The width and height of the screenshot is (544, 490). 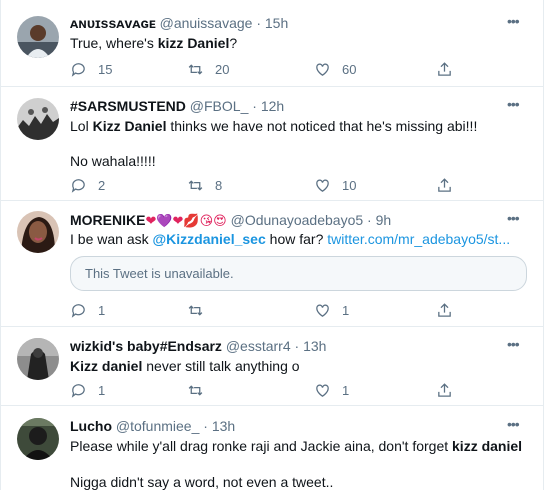 What do you see at coordinates (105, 69) in the screenshot?
I see `reply-count: 15` at bounding box center [105, 69].